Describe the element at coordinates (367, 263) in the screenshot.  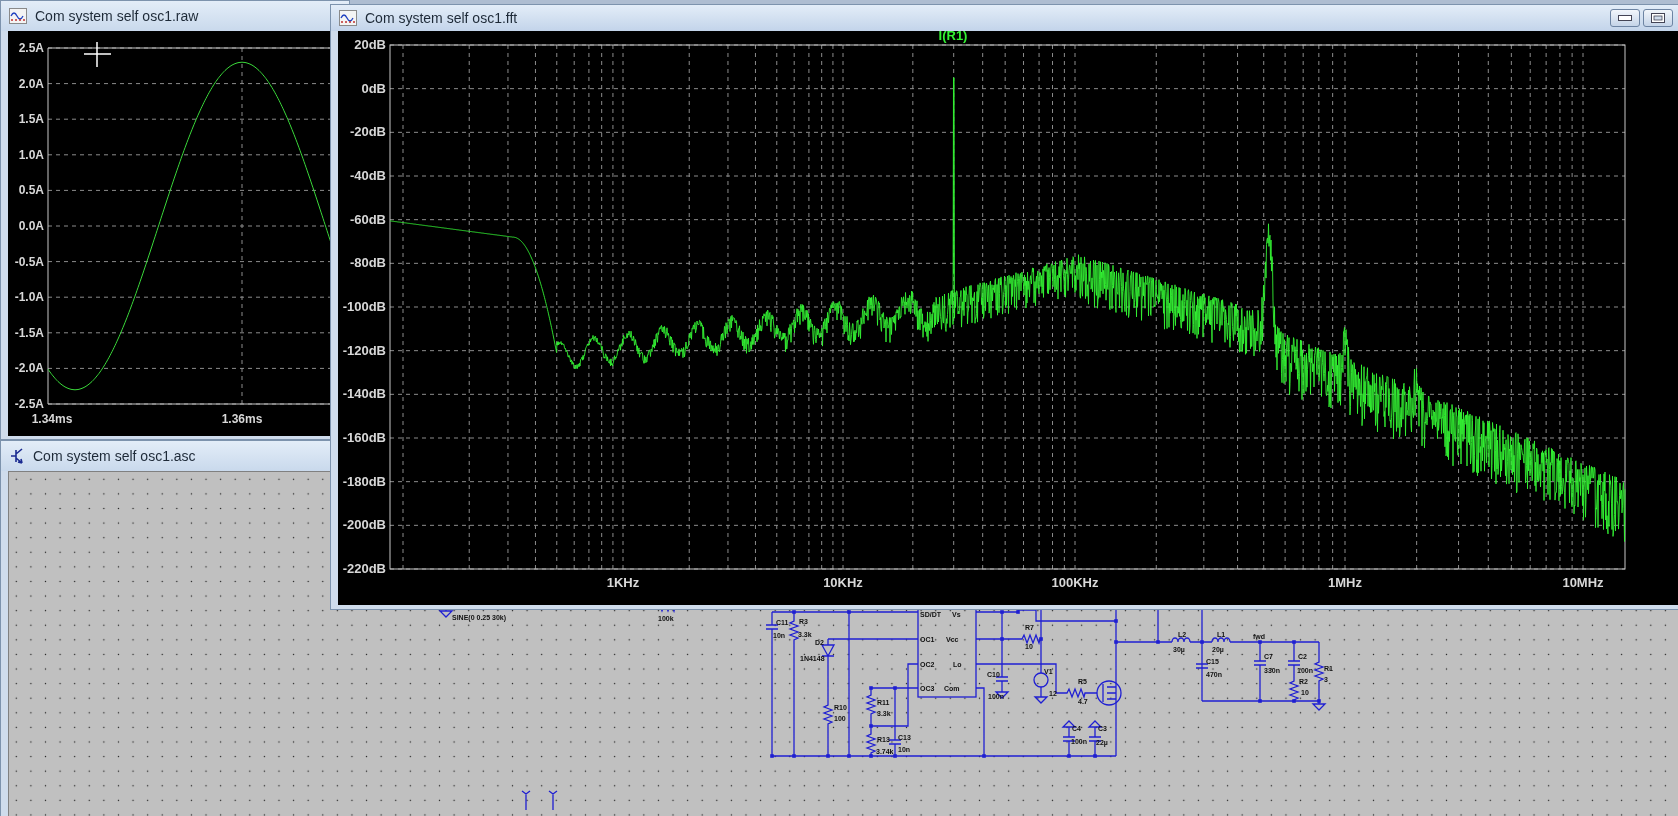
I see `axis-tick-label: -80dB` at that location.